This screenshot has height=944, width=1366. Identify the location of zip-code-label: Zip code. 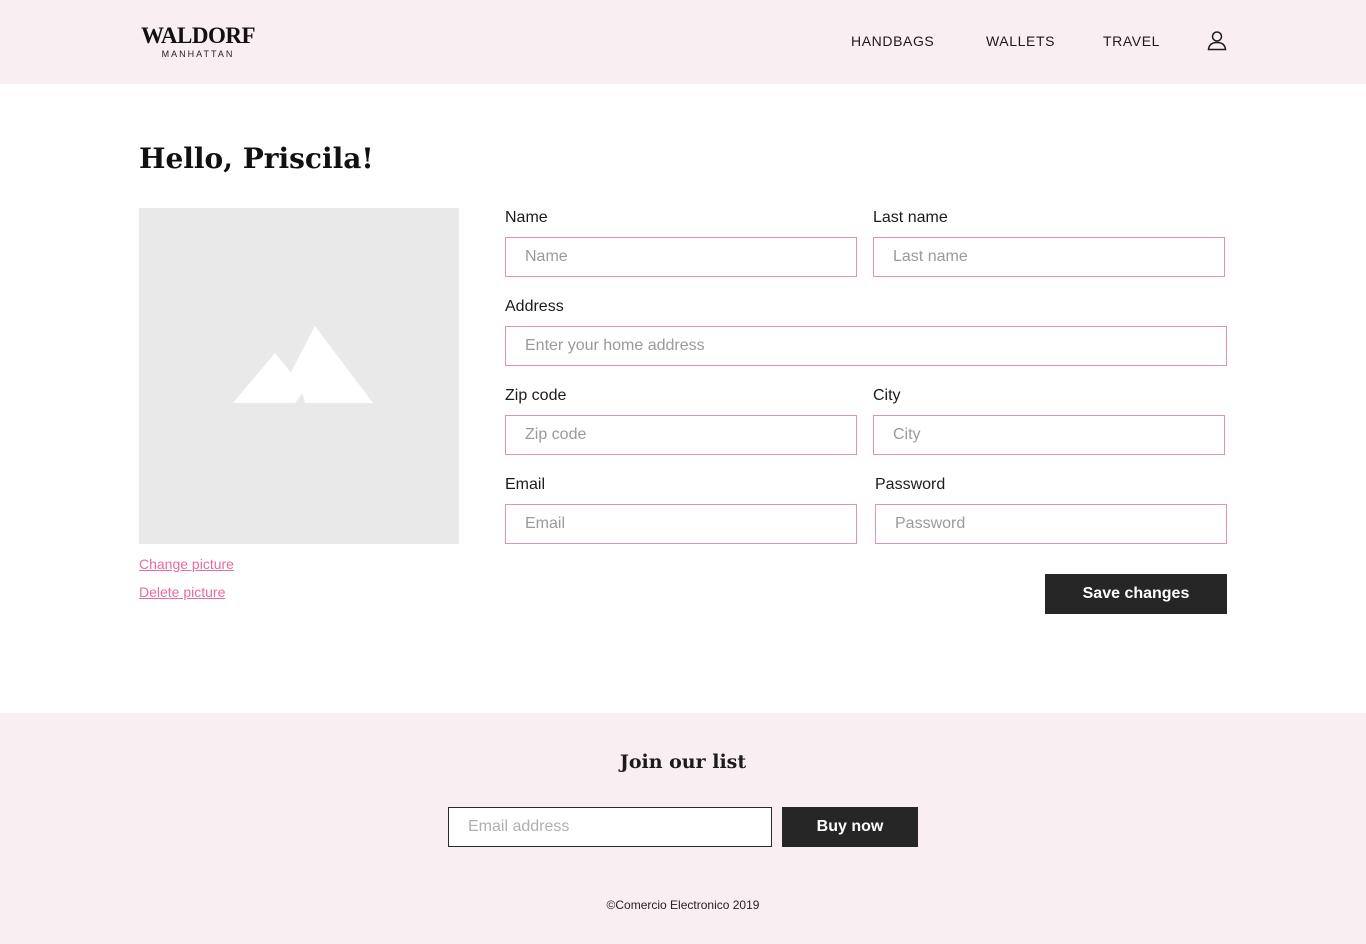
(536, 395).